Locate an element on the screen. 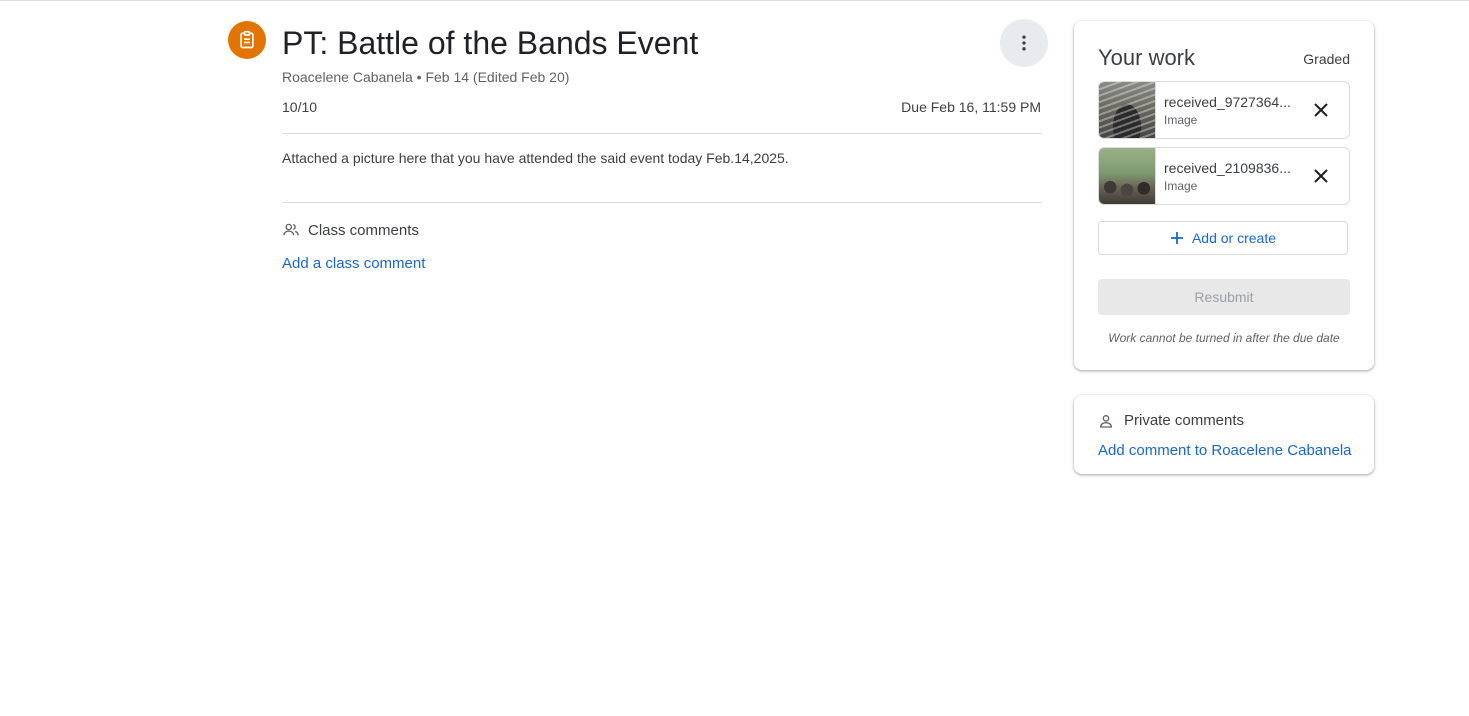  more-options-button is located at coordinates (1024, 43).